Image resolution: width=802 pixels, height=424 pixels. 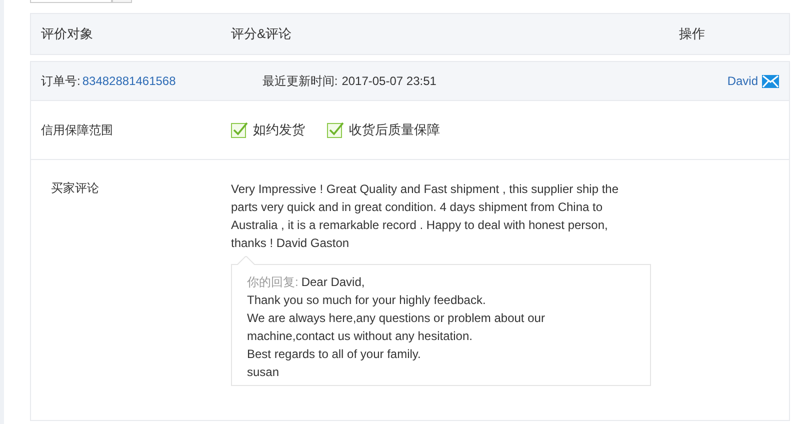 What do you see at coordinates (389, 81) in the screenshot?
I see `updated-time: 2017-05-07 23:51` at bounding box center [389, 81].